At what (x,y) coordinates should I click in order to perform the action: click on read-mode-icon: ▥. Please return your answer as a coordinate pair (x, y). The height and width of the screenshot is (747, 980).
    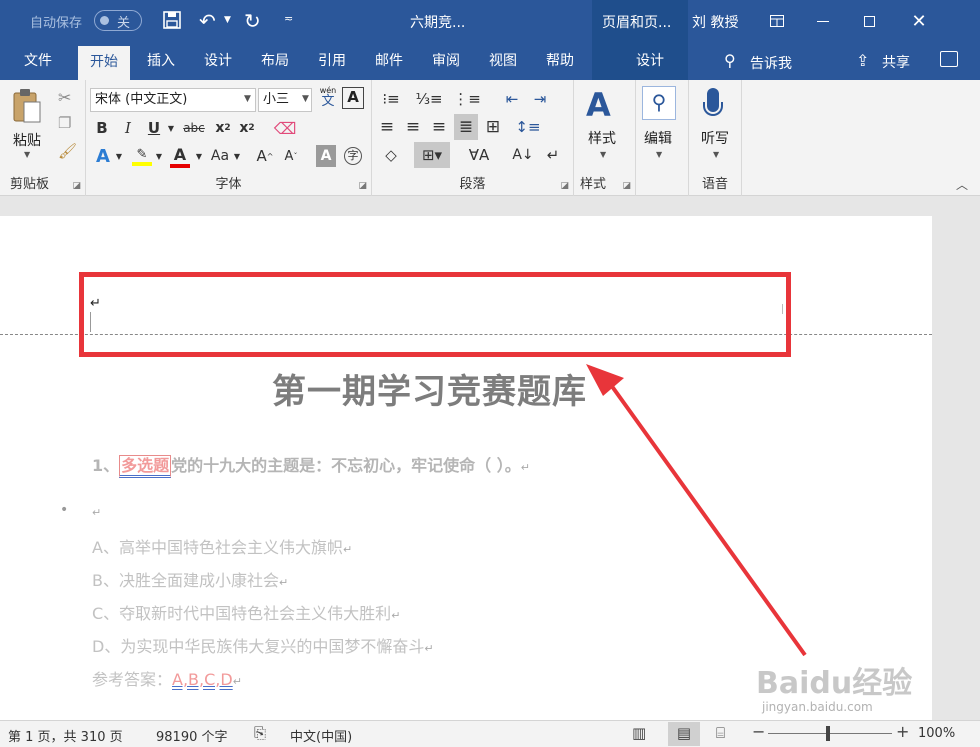
    Looking at the image, I should click on (639, 733).